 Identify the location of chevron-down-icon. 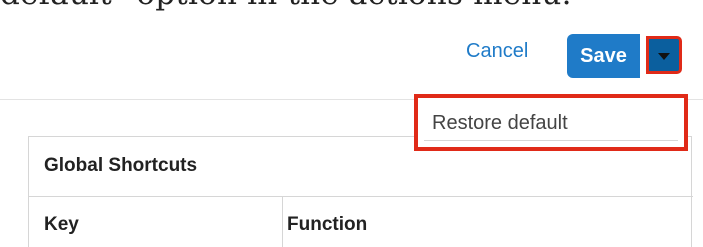
(664, 56).